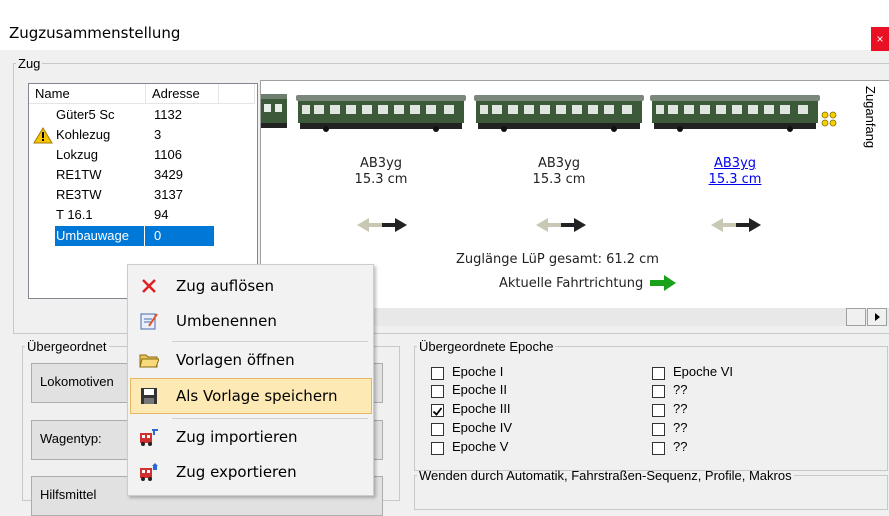  Describe the element at coordinates (274, 112) in the screenshot. I see `wagon-partial` at that location.